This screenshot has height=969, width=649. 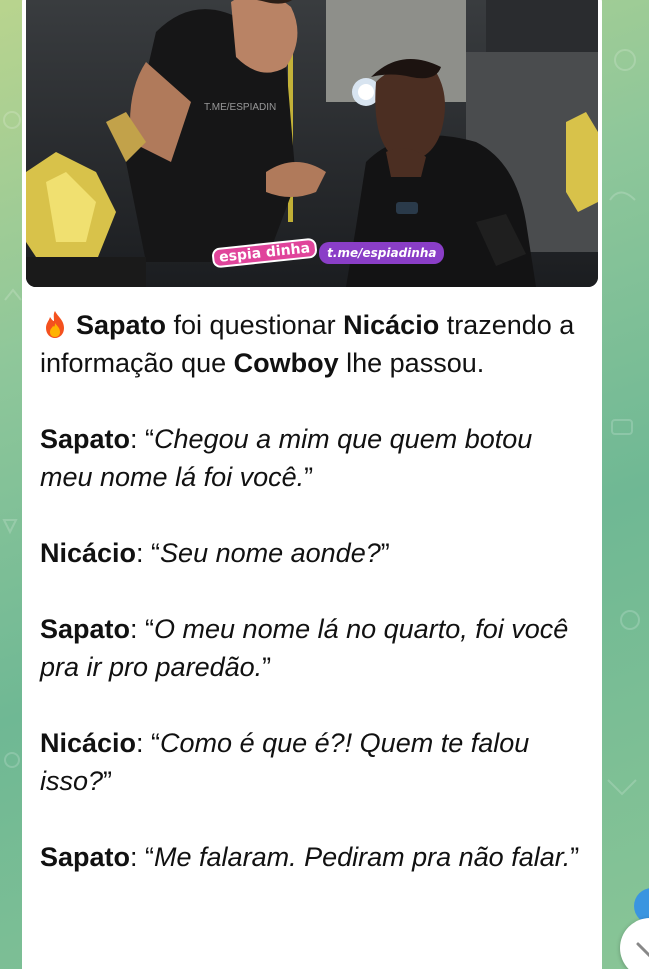 What do you see at coordinates (642, 950) in the screenshot?
I see `chevron-down-icon` at bounding box center [642, 950].